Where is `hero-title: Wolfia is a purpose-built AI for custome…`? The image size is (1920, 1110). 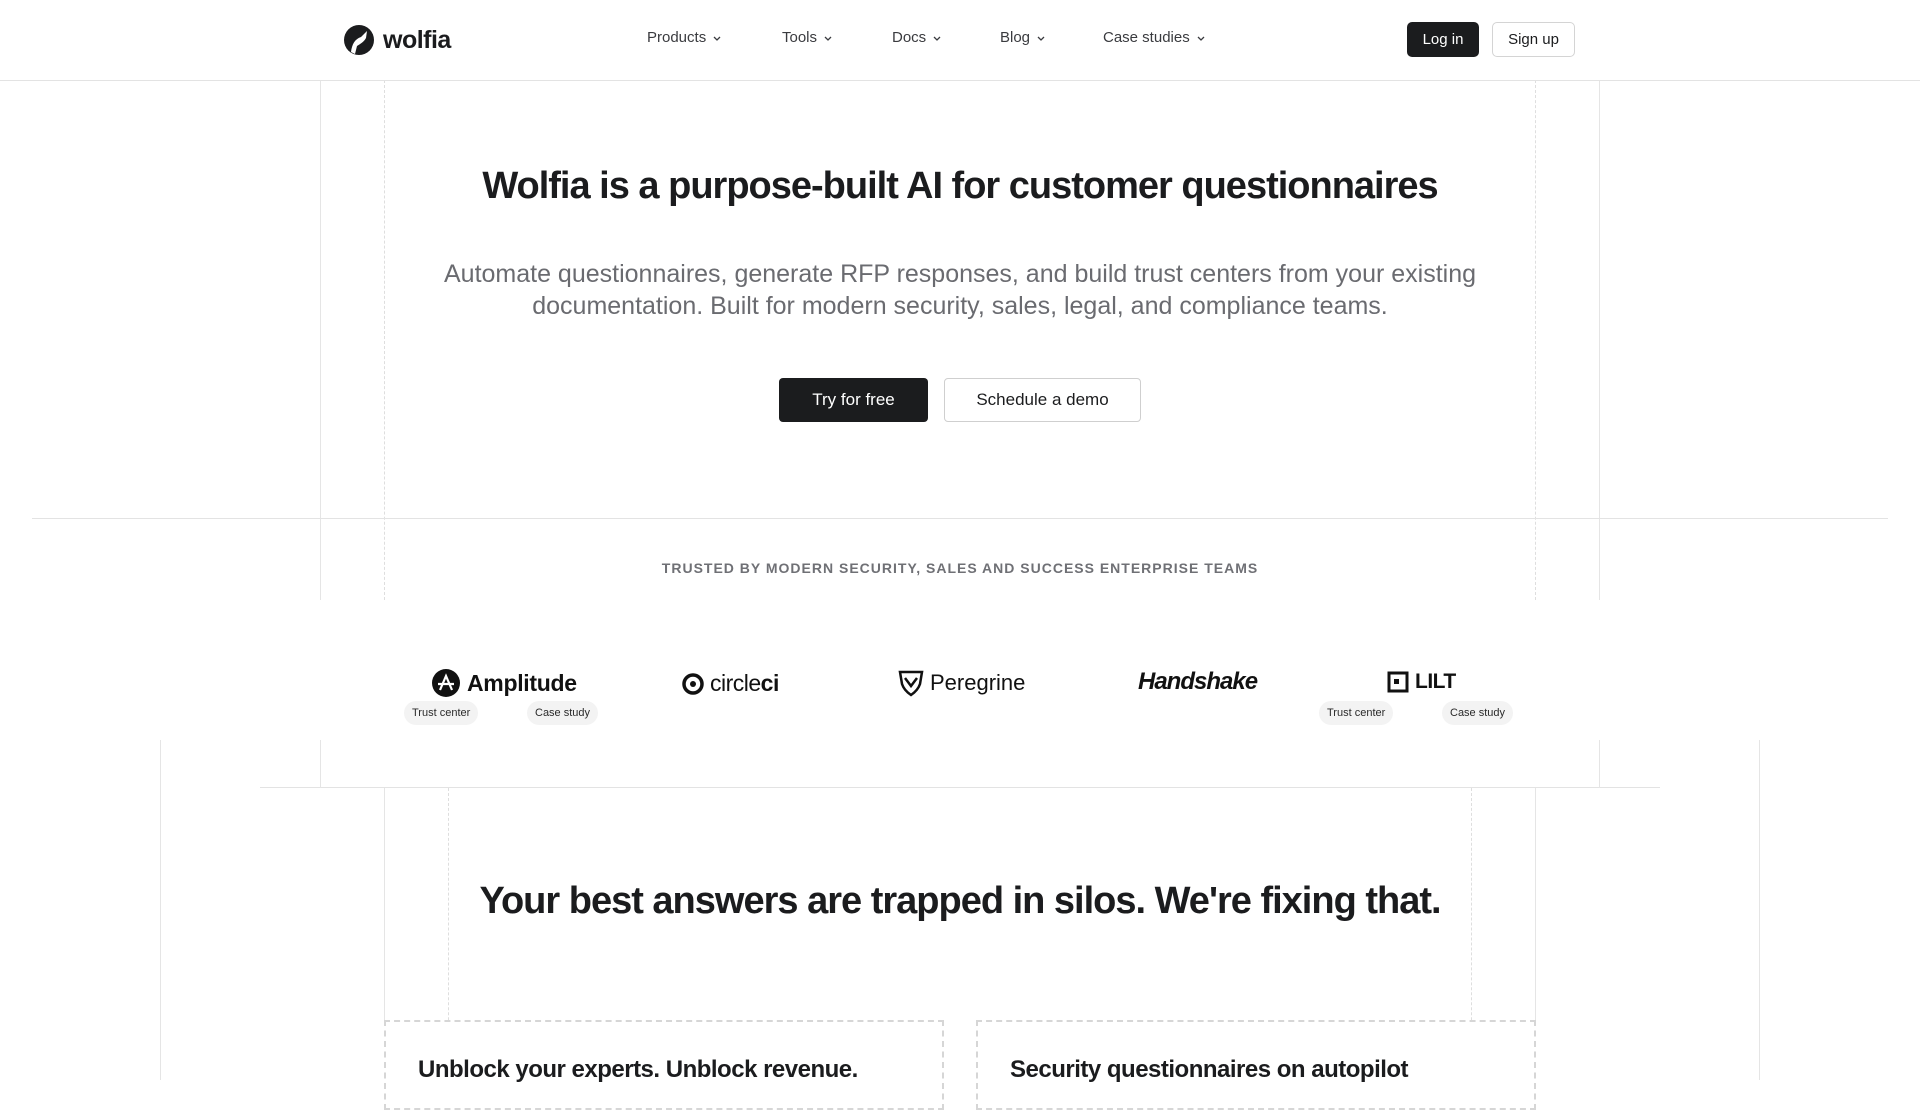
hero-title: Wolfia is a purpose-built AI for custome… is located at coordinates (960, 186).